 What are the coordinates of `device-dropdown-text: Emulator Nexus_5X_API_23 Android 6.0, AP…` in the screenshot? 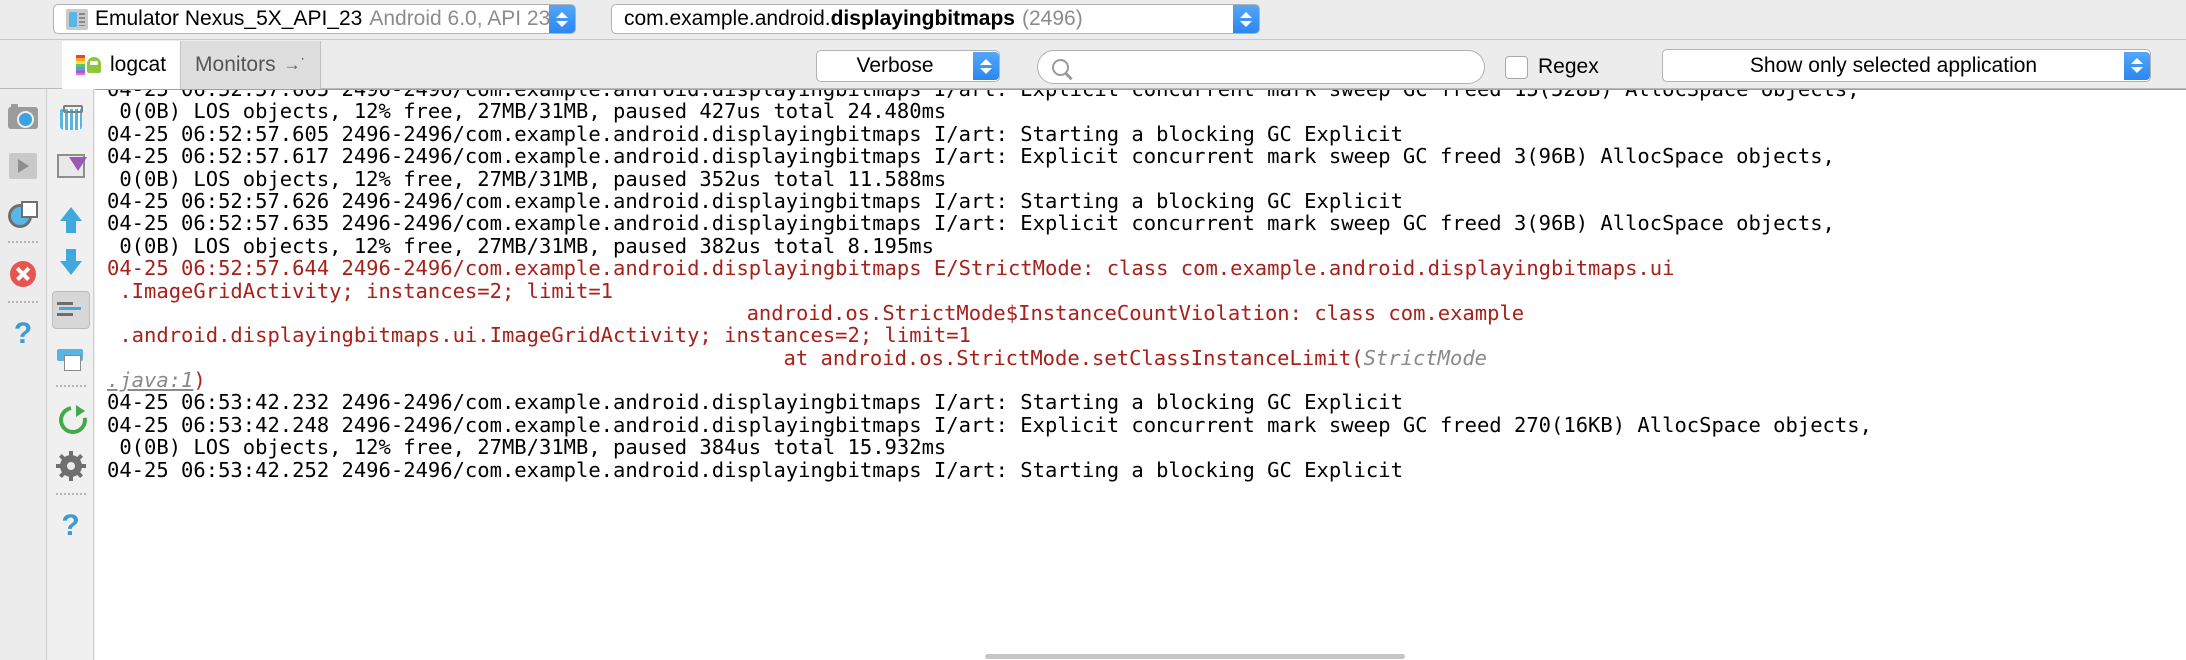 It's located at (301, 19).